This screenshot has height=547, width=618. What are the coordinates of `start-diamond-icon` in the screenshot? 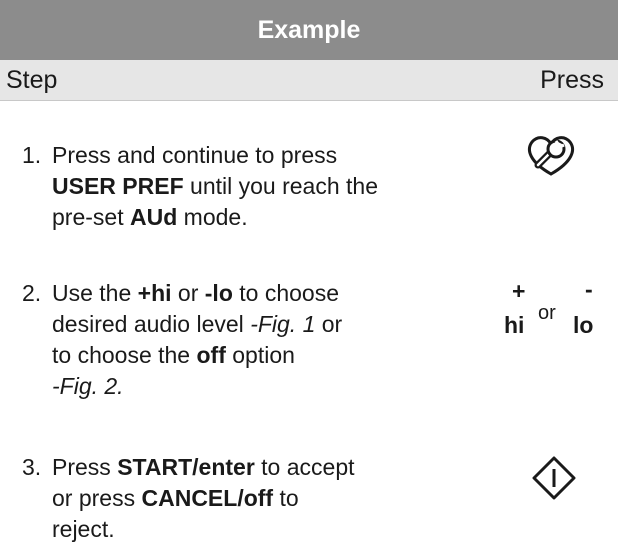 It's located at (554, 478).